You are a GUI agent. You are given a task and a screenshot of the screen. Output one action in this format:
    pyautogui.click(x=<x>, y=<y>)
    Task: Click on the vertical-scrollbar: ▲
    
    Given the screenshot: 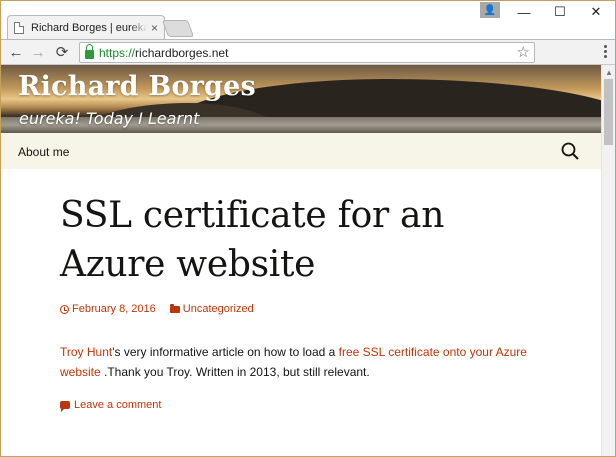 What is the action you would take?
    pyautogui.click(x=608, y=260)
    